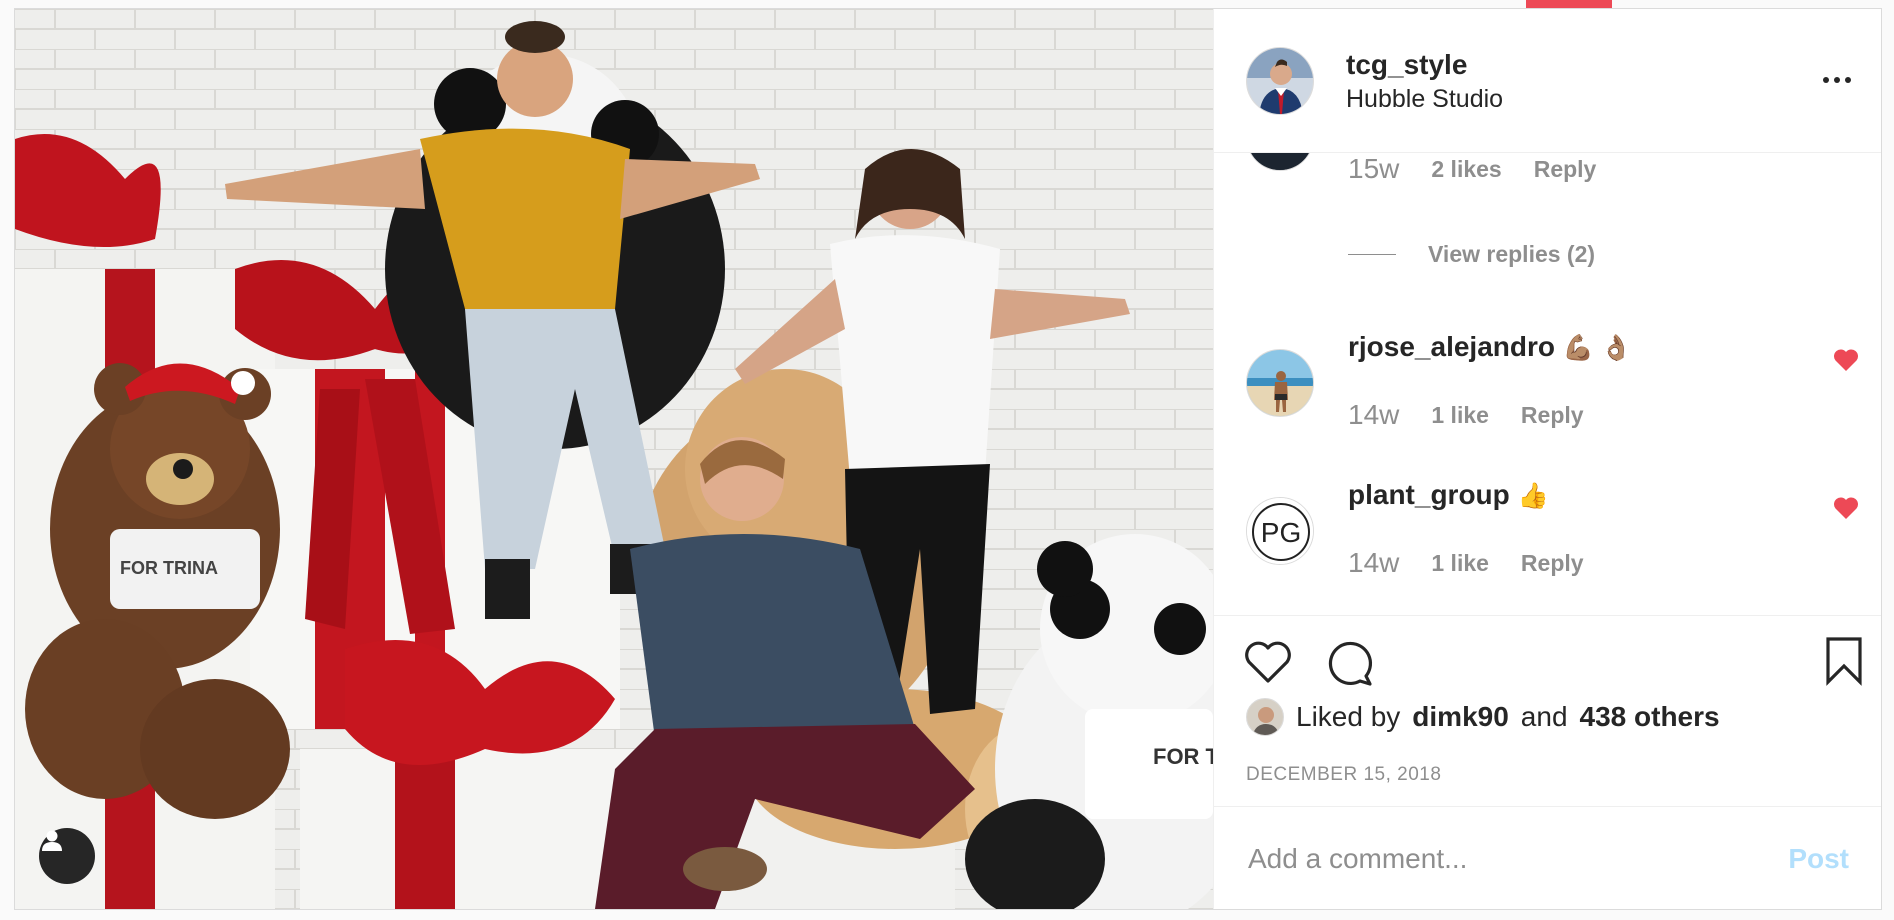  What do you see at coordinates (1451, 346) in the screenshot?
I see `comment-author-name: rjose_alejandro` at bounding box center [1451, 346].